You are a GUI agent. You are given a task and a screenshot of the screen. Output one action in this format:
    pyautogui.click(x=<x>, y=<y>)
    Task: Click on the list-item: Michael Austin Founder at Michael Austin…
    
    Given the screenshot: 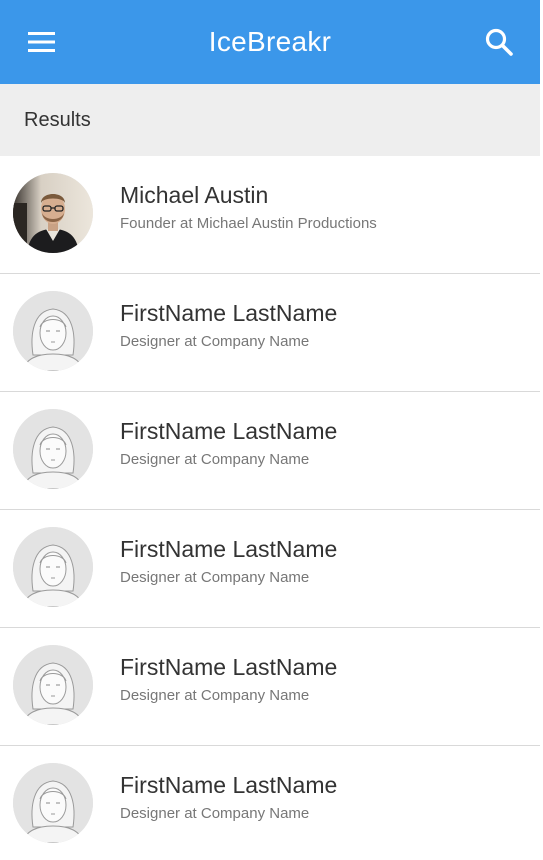 What is the action you would take?
    pyautogui.click(x=270, y=215)
    